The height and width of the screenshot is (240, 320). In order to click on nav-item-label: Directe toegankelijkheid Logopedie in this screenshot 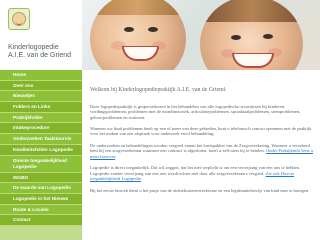, I will do `click(40, 164)`.